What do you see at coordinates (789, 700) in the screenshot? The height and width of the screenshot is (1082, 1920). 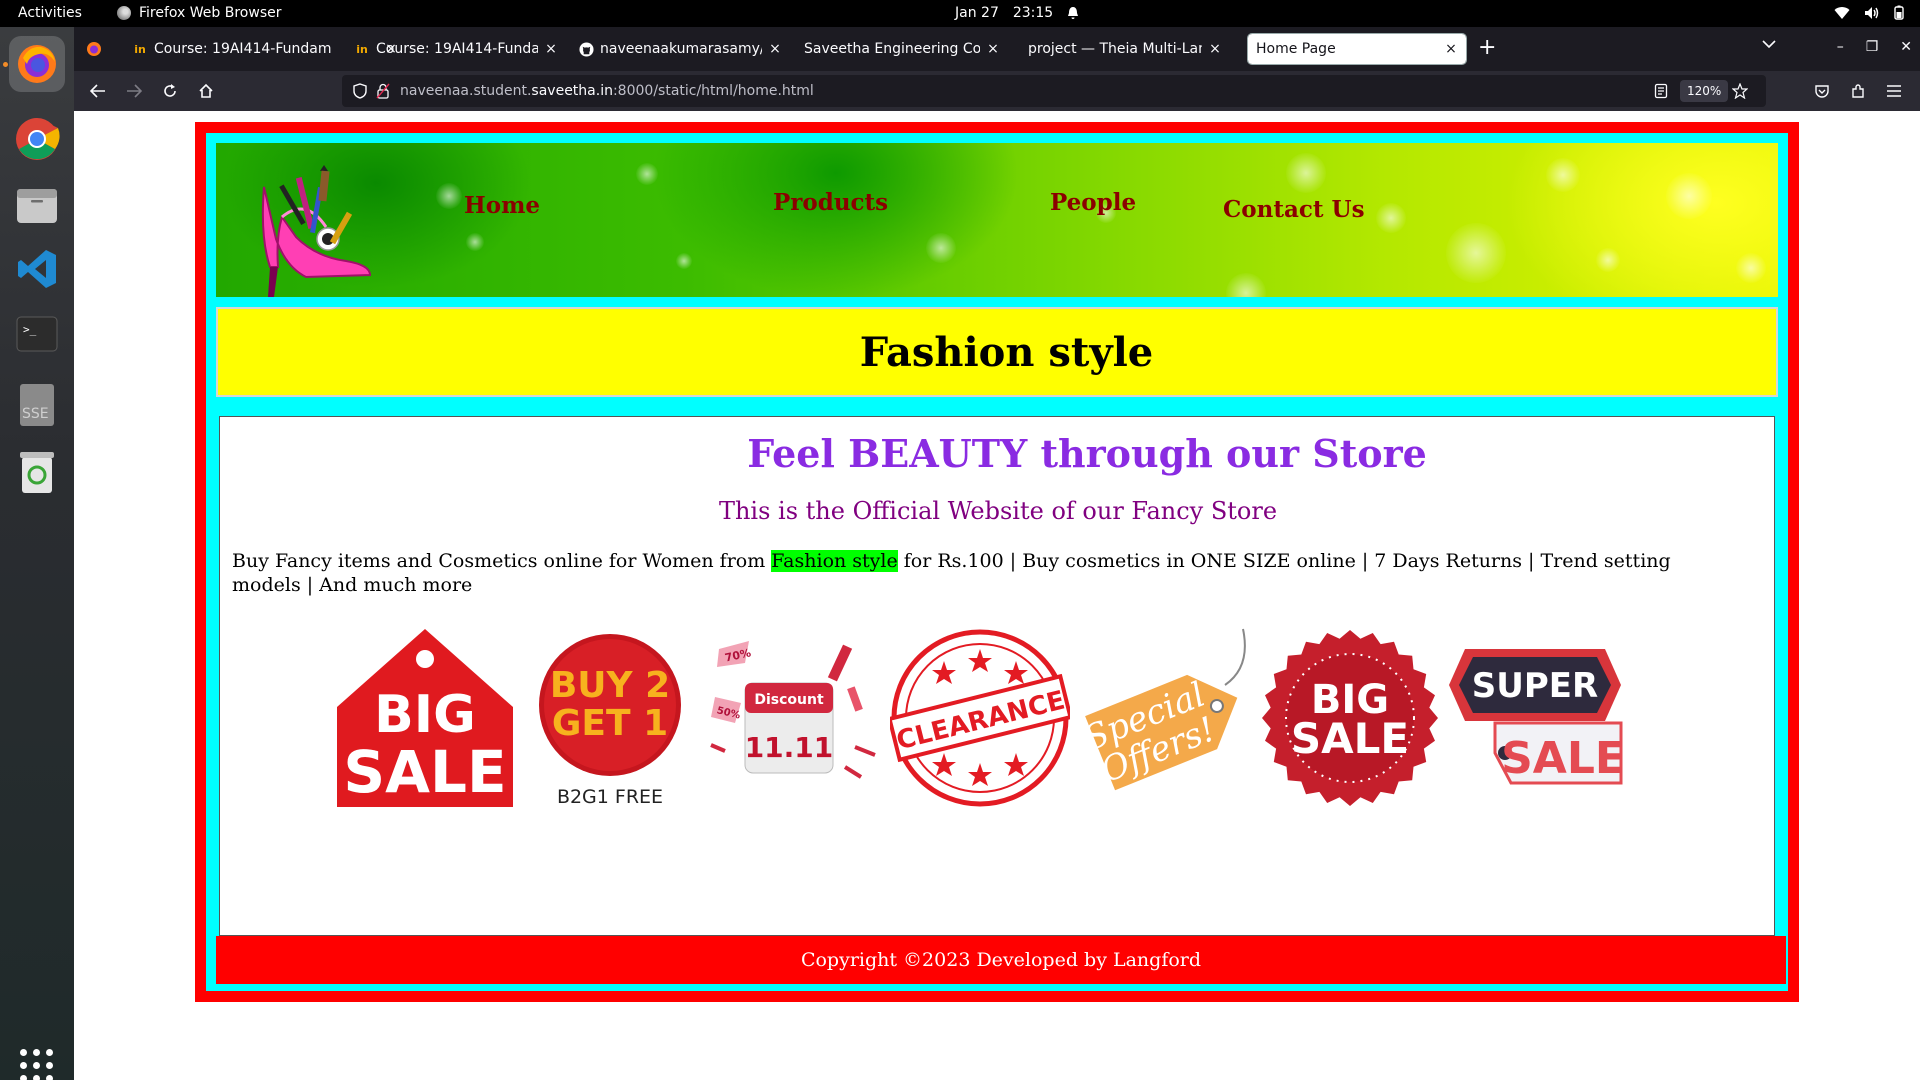 I see `svg-text: Discount` at bounding box center [789, 700].